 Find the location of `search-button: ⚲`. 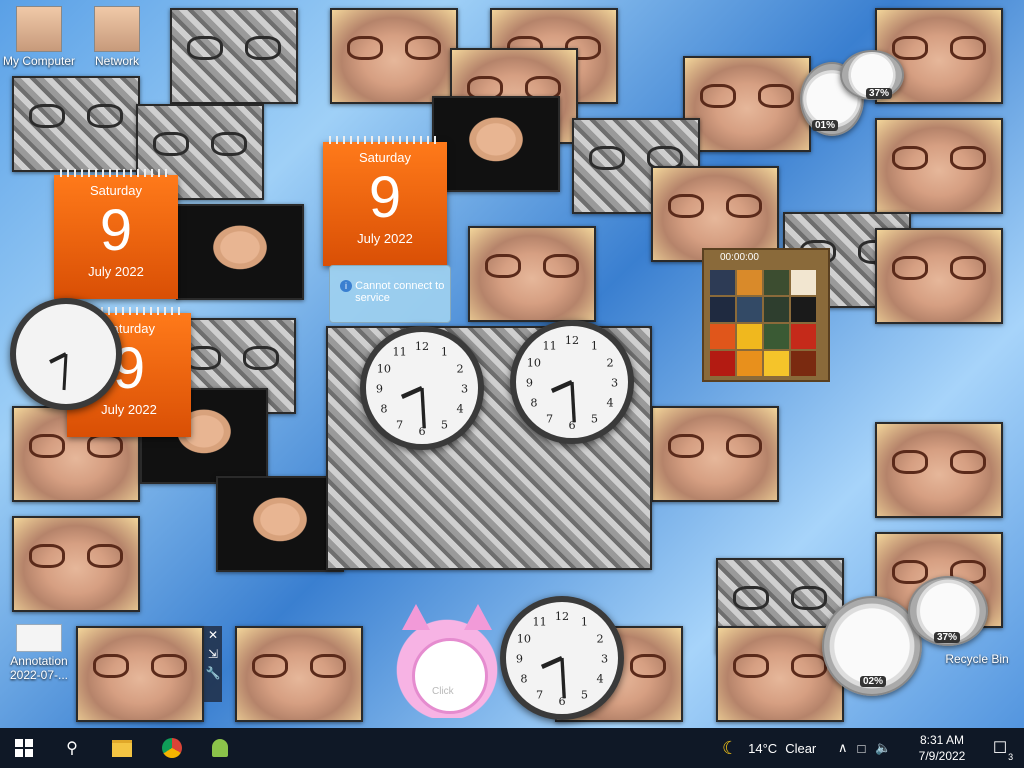

search-button: ⚲ is located at coordinates (72, 748).